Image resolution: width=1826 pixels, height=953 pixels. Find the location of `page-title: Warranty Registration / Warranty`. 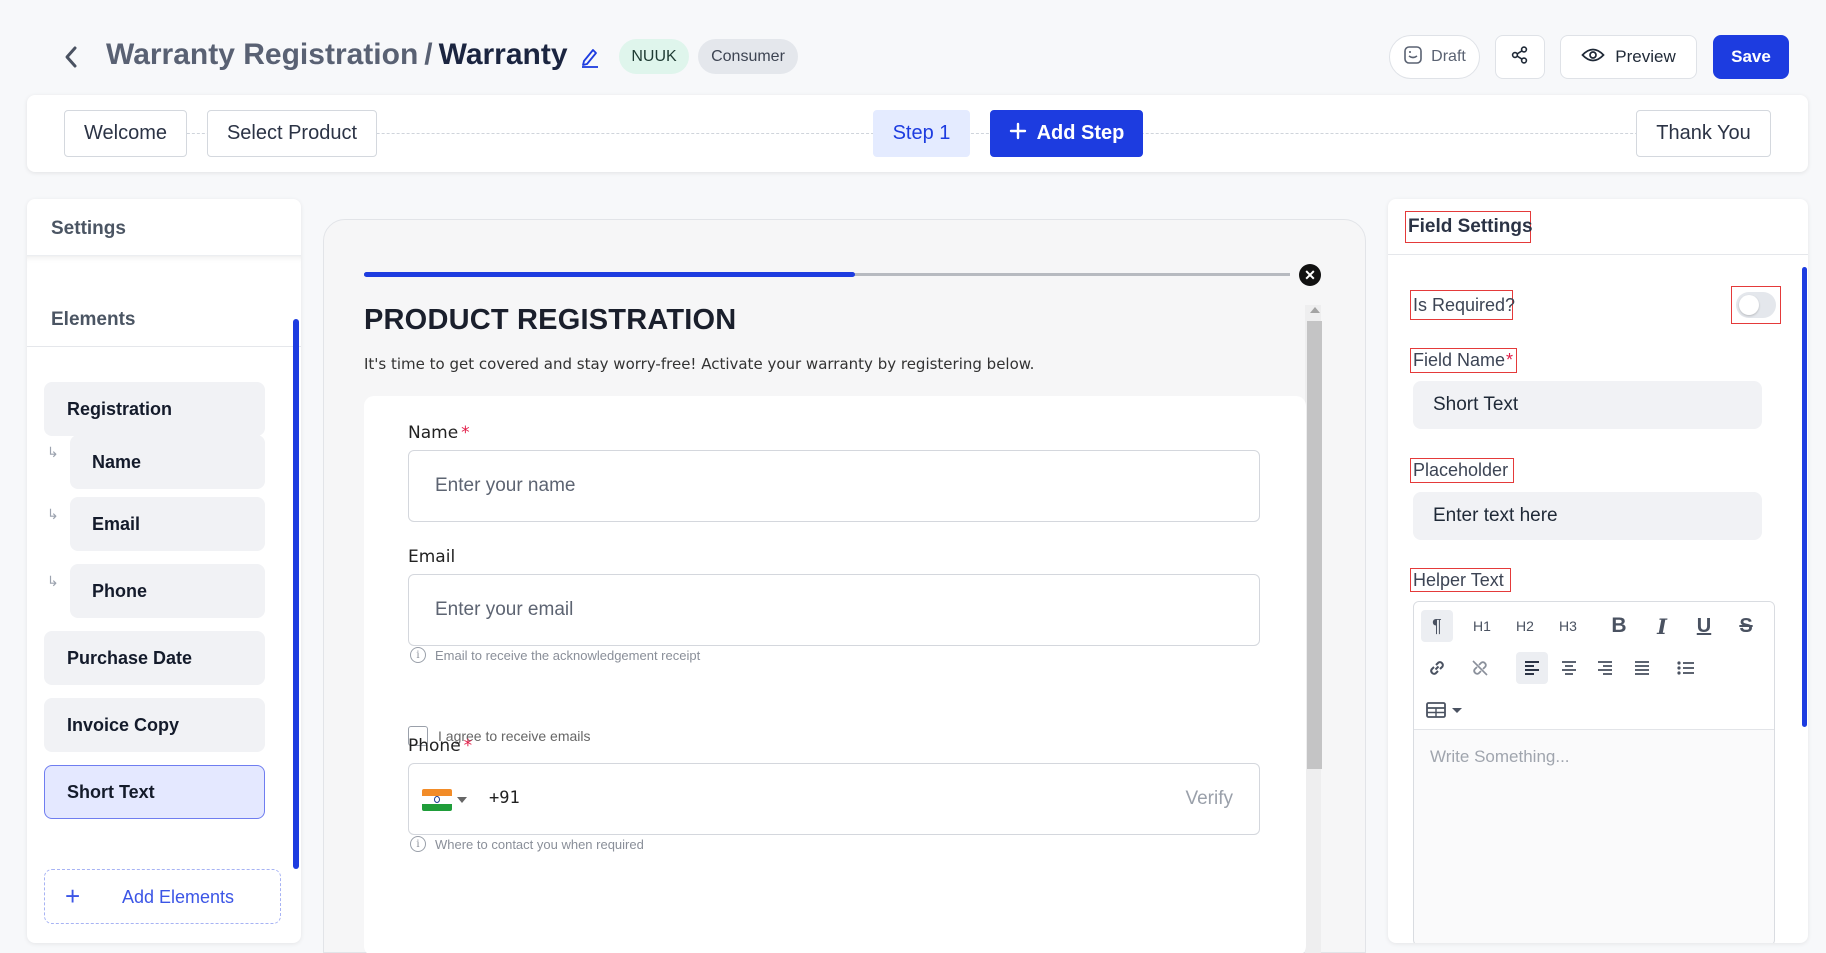

page-title: Warranty Registration / Warranty is located at coordinates (337, 55).